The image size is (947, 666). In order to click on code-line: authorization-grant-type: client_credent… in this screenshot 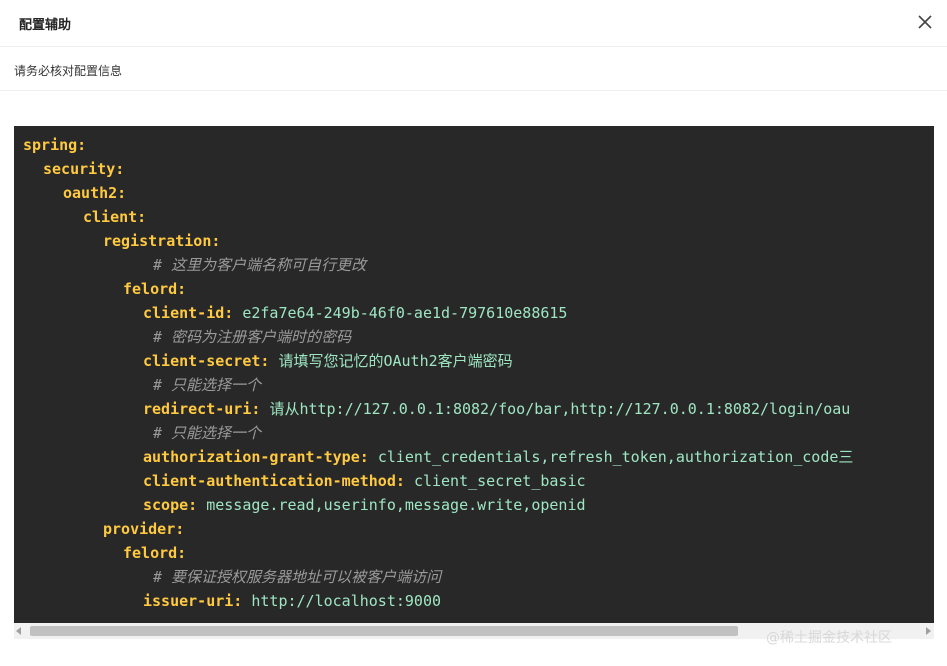, I will do `click(498, 457)`.